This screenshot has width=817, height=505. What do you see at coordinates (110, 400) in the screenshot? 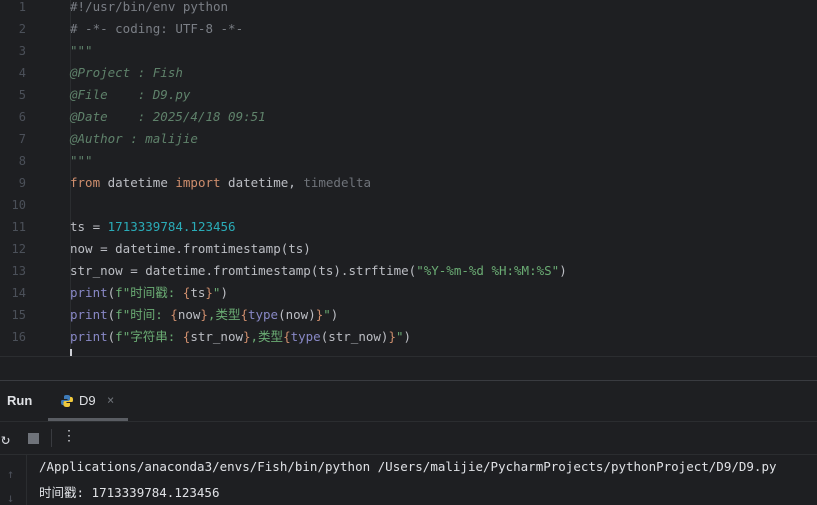
I see `close-tab-icon: ×` at bounding box center [110, 400].